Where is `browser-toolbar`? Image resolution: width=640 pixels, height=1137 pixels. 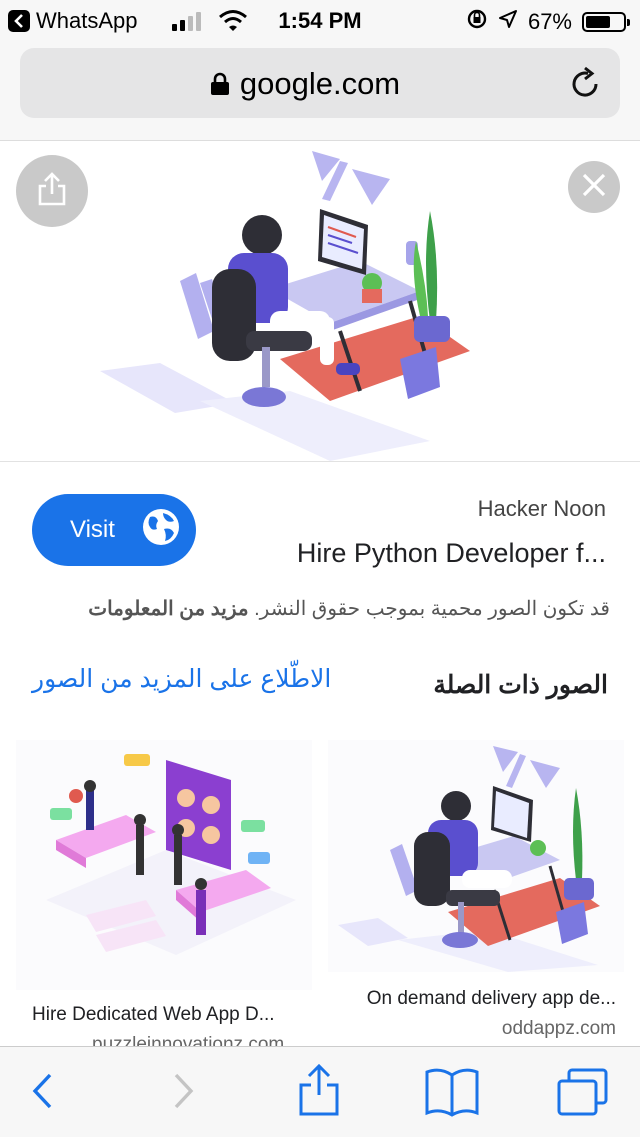
browser-toolbar is located at coordinates (320, 1091).